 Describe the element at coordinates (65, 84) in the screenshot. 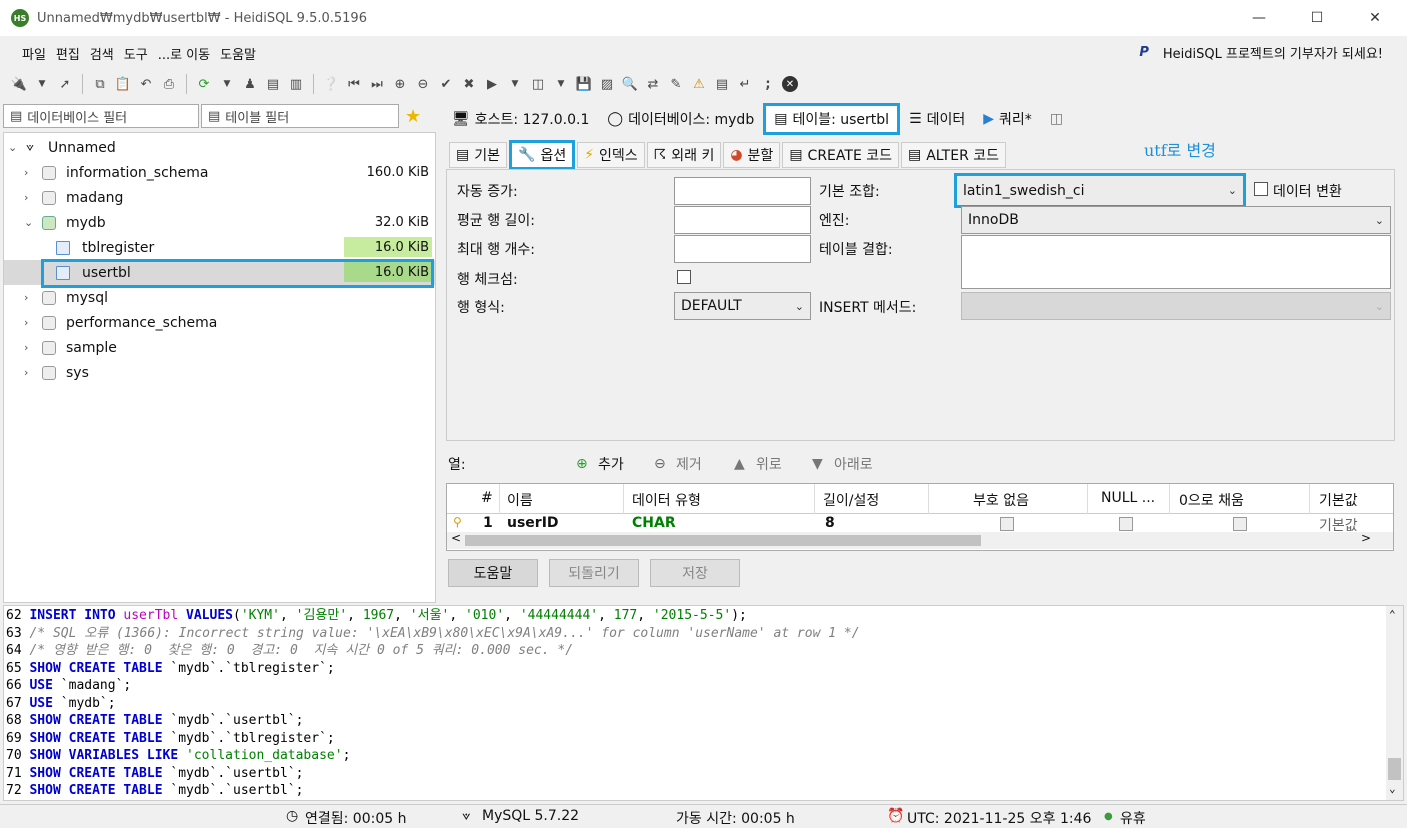

I see `disconnect-icon: ➚` at that location.